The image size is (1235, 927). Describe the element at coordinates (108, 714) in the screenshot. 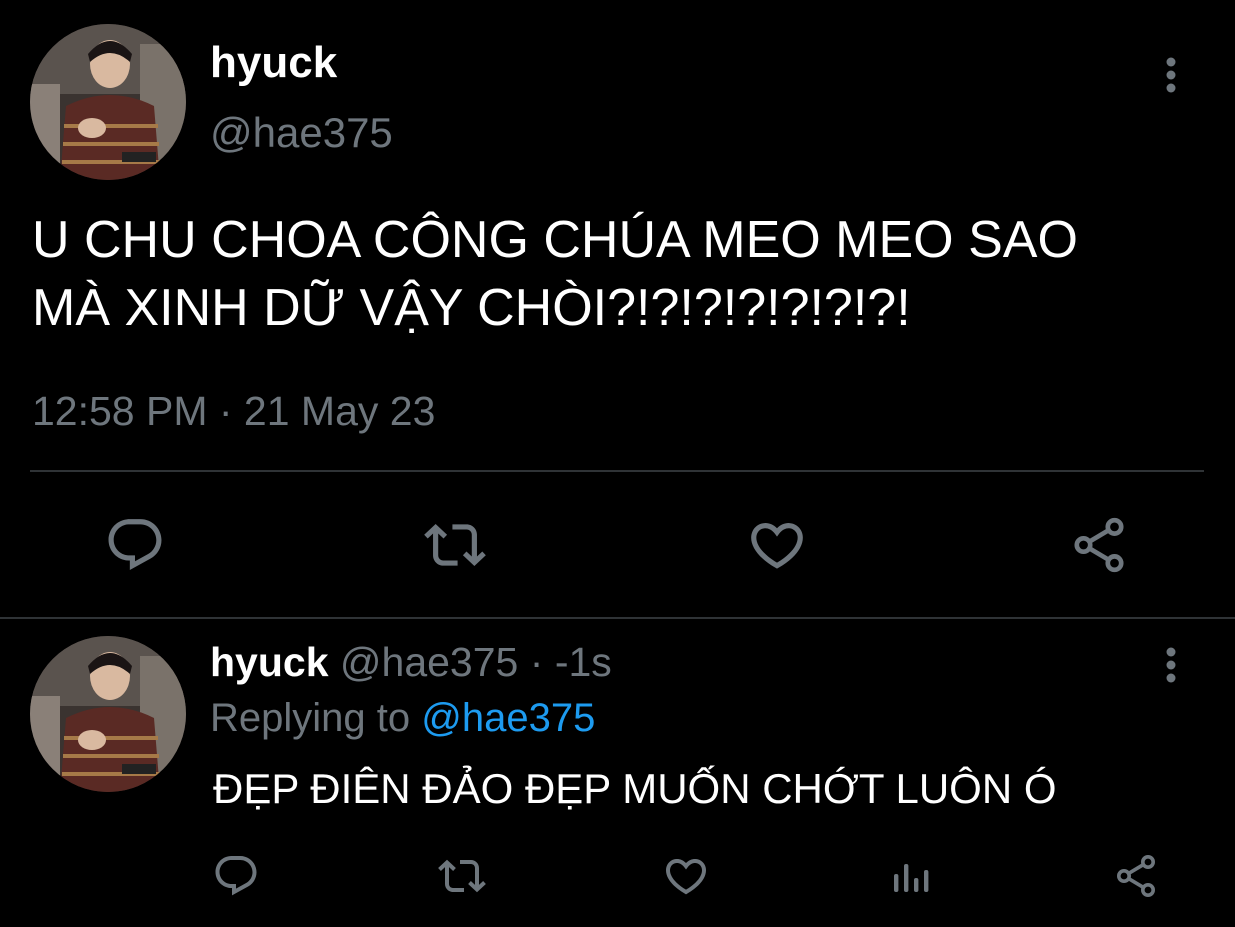

I see `reply-avatar` at that location.